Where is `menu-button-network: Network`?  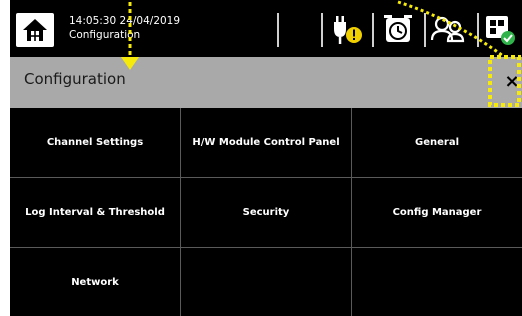 menu-button-network: Network is located at coordinates (95, 282).